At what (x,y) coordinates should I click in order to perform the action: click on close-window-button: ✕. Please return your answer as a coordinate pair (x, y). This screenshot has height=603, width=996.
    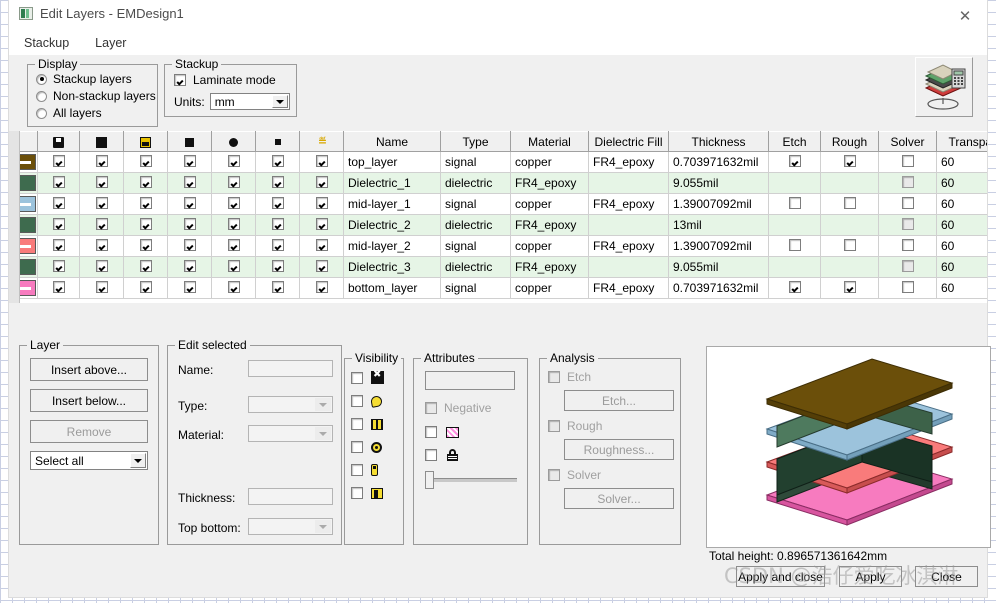
    Looking at the image, I should click on (965, 15).